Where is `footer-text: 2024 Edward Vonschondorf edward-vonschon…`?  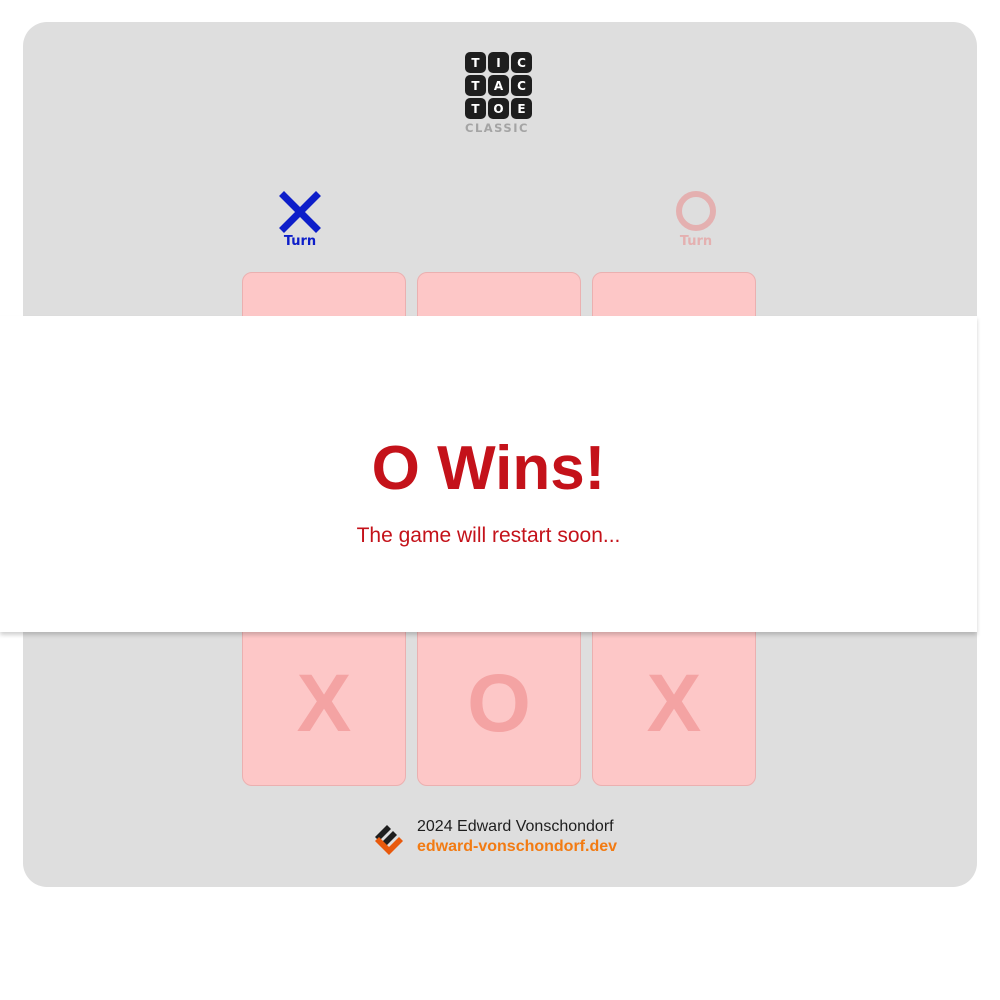 footer-text: 2024 Edward Vonschondorf edward-vonschon… is located at coordinates (517, 837).